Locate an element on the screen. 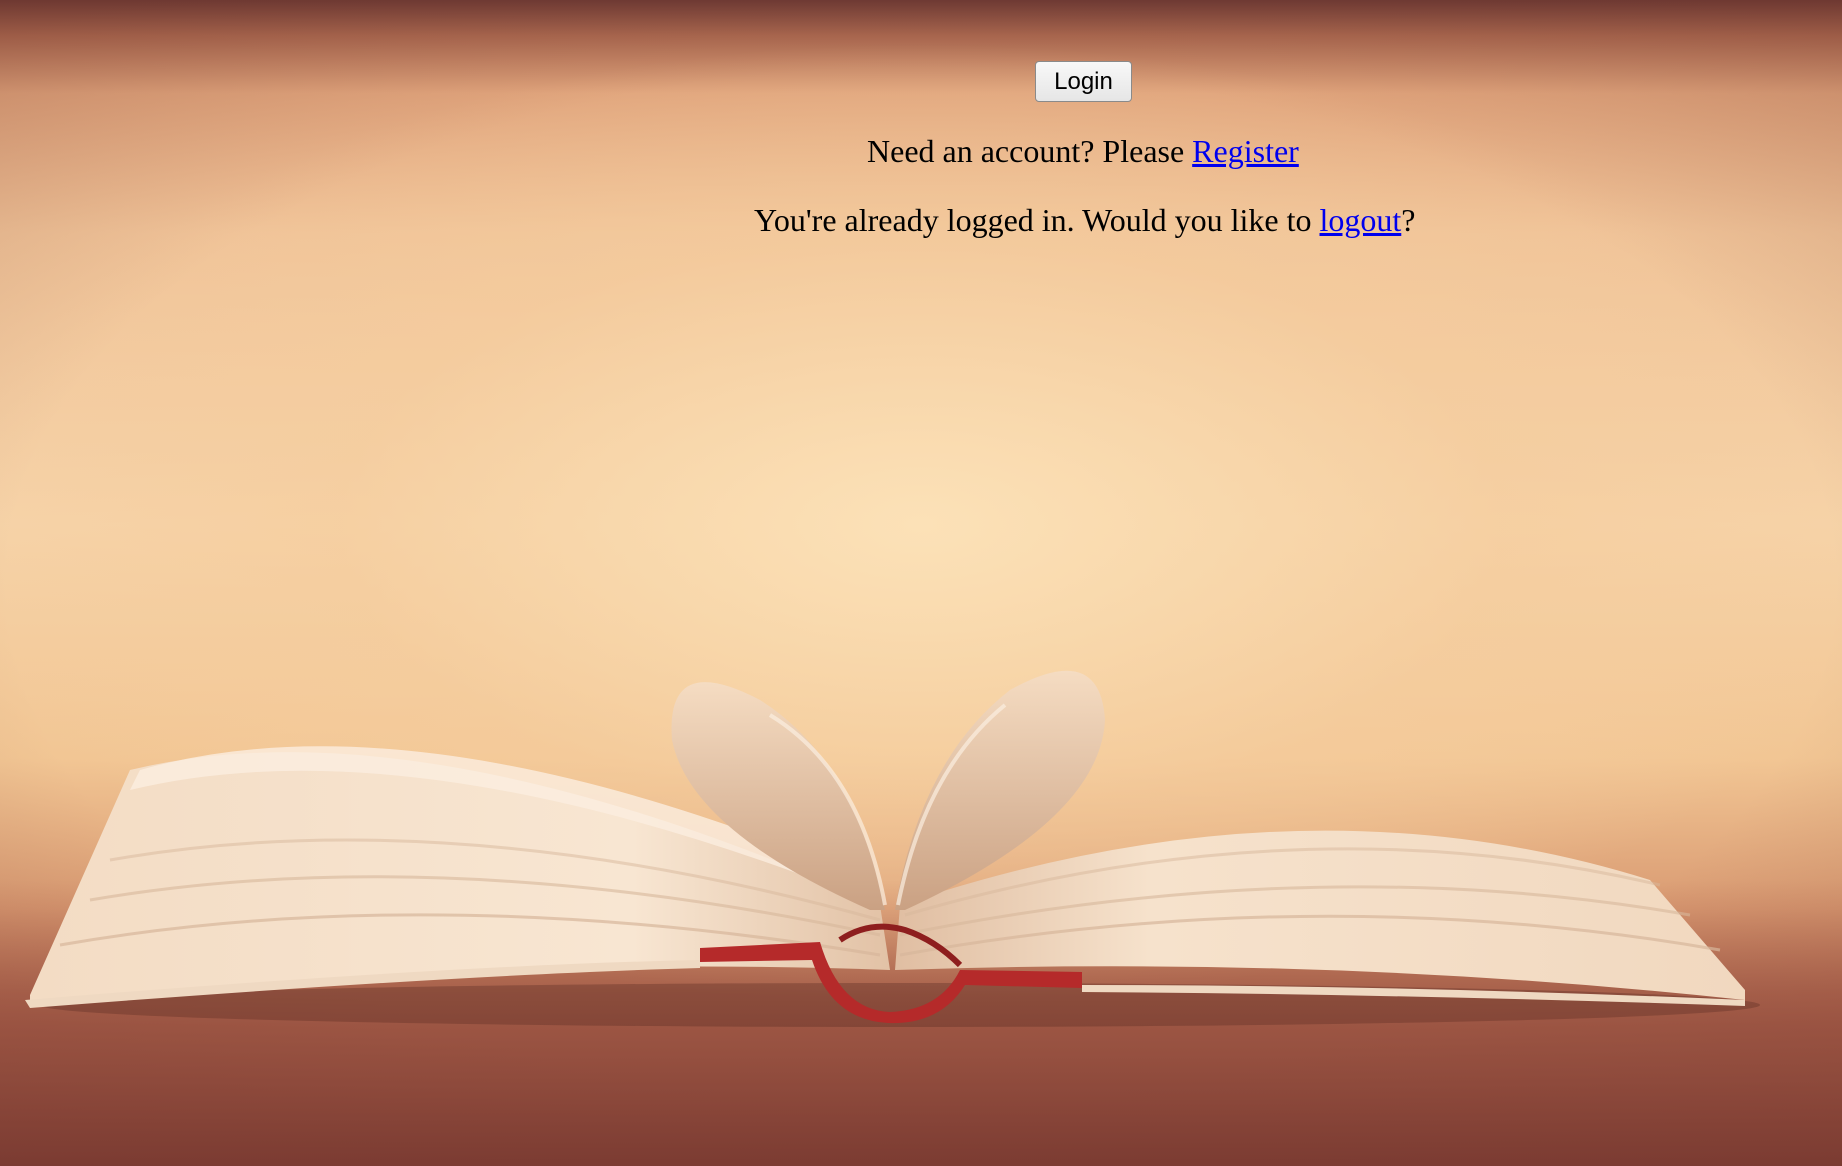 The width and height of the screenshot is (1842, 1166). register-prompt: Need an account? Please Register is located at coordinates (1083, 151).